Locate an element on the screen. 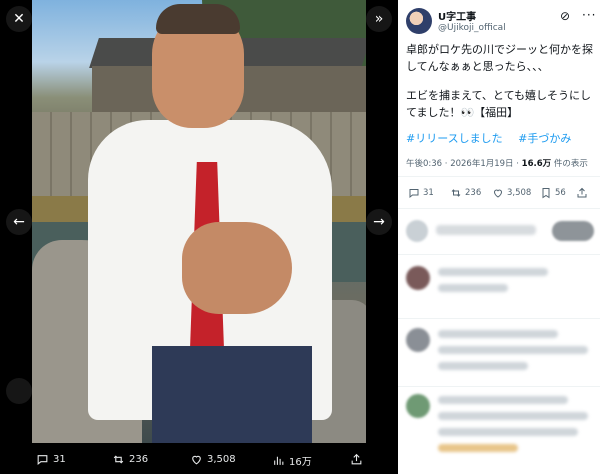 The height and width of the screenshot is (474, 600). like-button: 3,508 is located at coordinates (511, 193).